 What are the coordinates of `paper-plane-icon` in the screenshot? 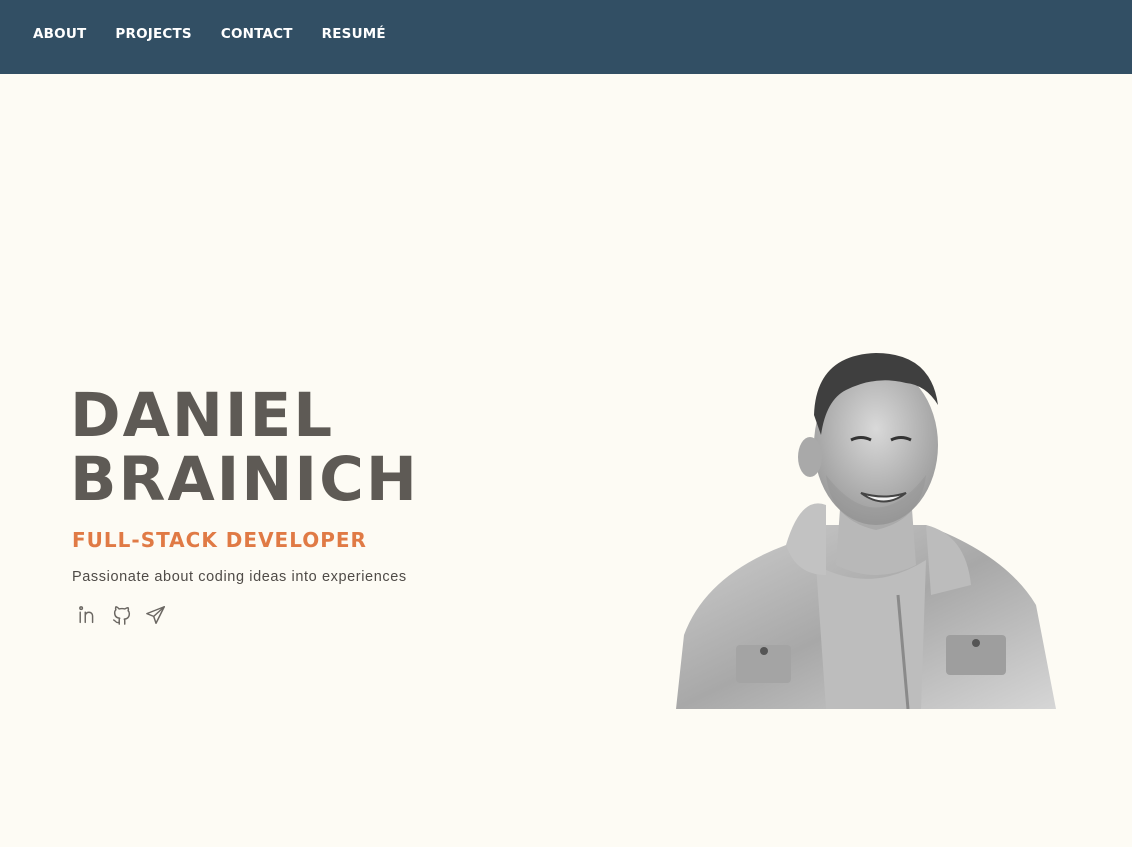 It's located at (155, 615).